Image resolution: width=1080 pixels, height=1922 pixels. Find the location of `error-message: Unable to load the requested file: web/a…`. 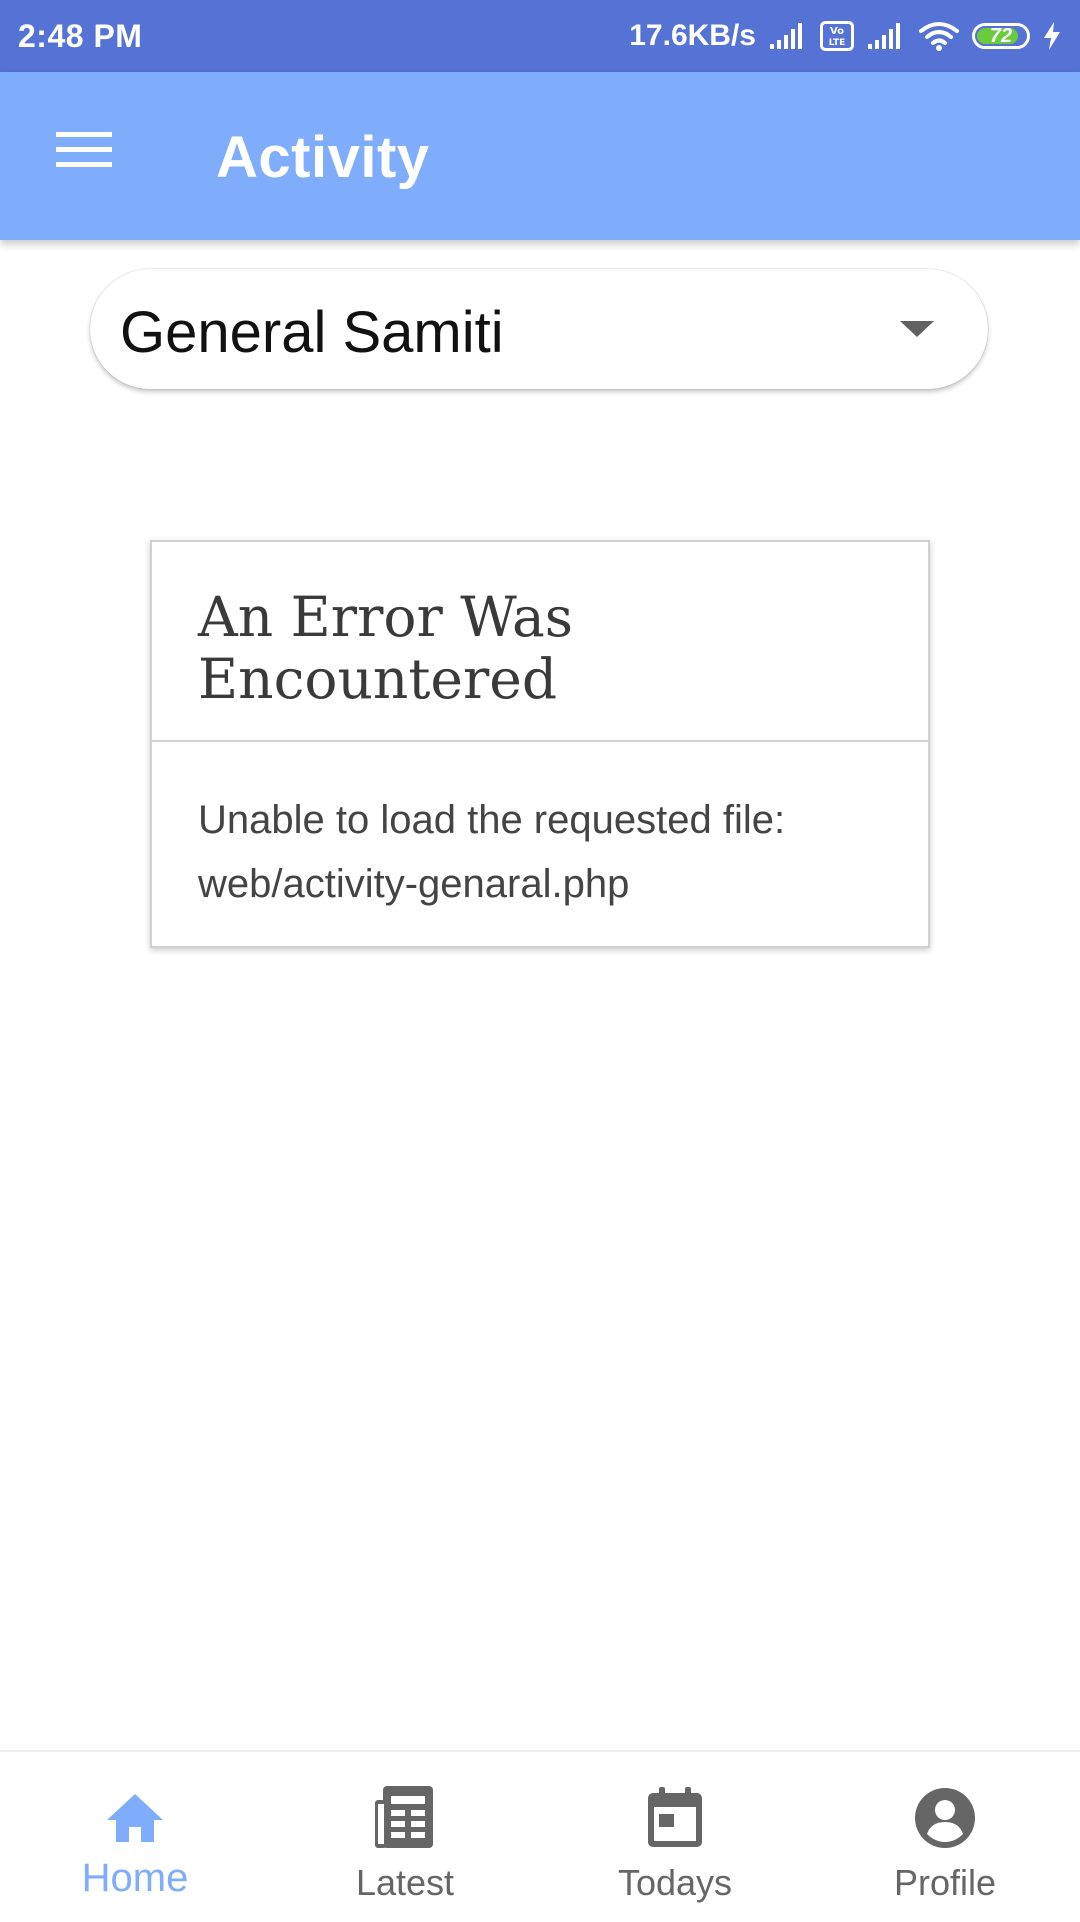

error-message: Unable to load the requested file: web/a… is located at coordinates (538, 852).